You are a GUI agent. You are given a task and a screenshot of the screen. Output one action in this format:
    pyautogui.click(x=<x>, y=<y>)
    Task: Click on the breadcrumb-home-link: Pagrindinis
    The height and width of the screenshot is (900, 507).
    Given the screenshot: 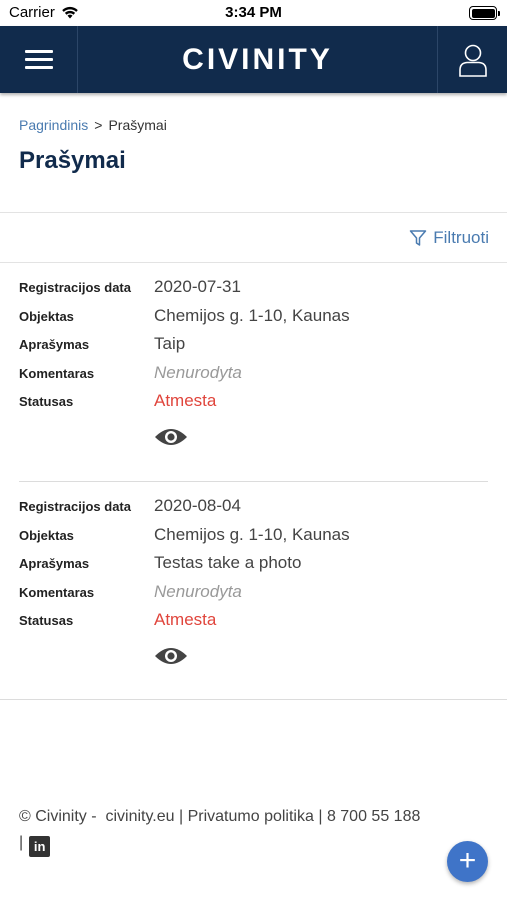 What is the action you would take?
    pyautogui.click(x=53, y=125)
    